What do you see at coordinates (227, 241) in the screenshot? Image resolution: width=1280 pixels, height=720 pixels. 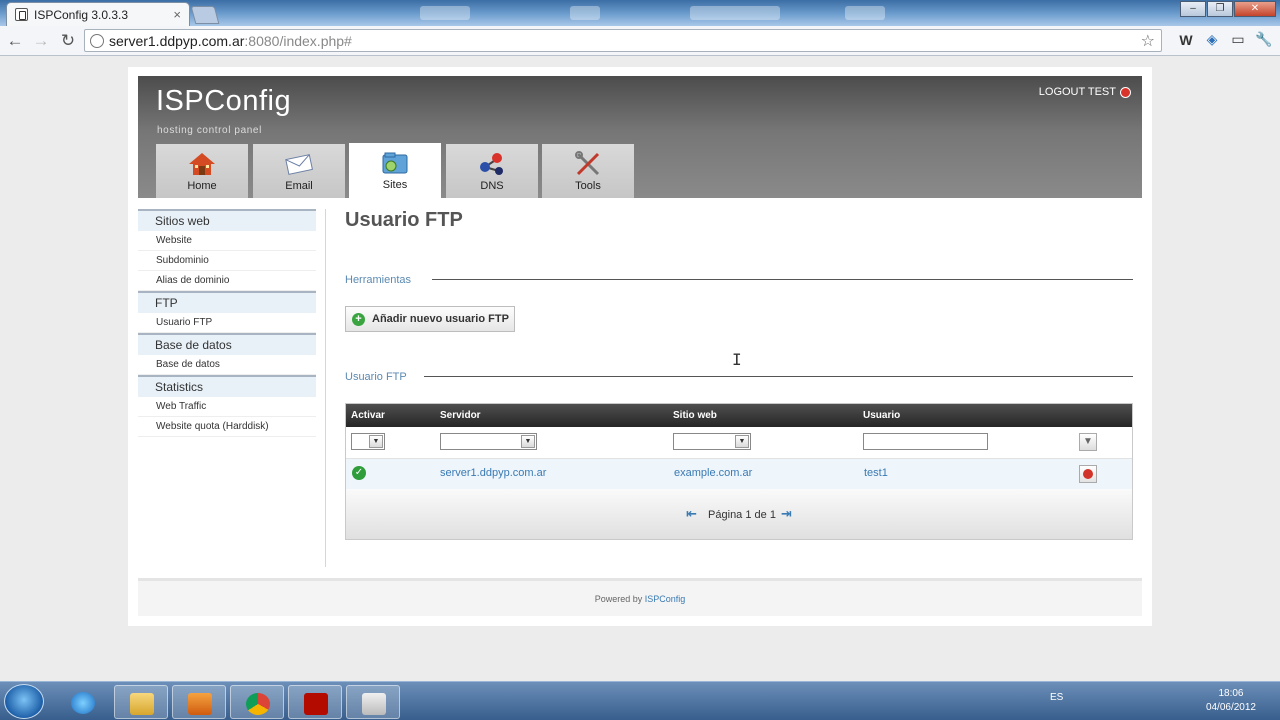 I see `sidebar-item-website: Website` at bounding box center [227, 241].